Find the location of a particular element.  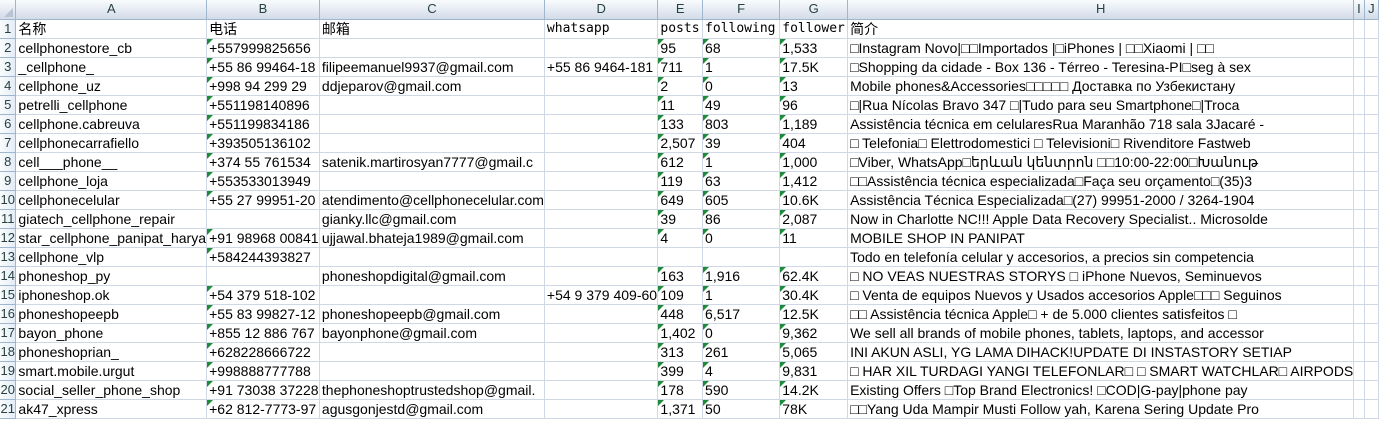

column-header-f: F is located at coordinates (741, 10).